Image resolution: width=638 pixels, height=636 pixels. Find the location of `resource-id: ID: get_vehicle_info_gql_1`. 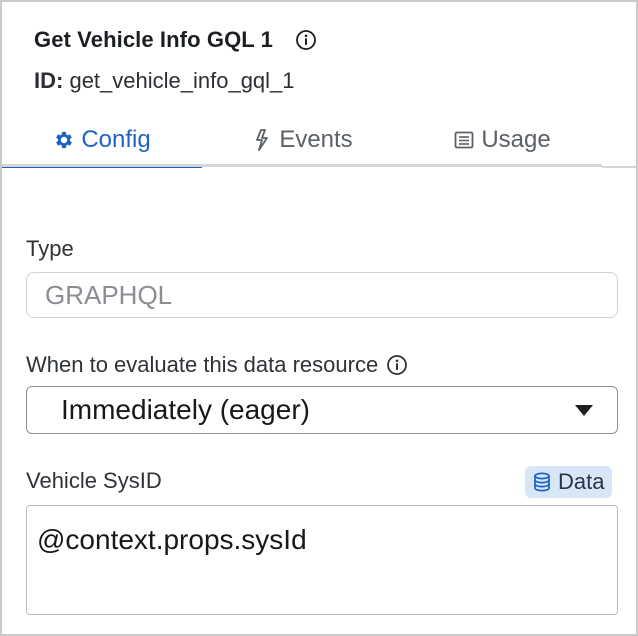

resource-id: ID: get_vehicle_info_gql_1 is located at coordinates (164, 81).